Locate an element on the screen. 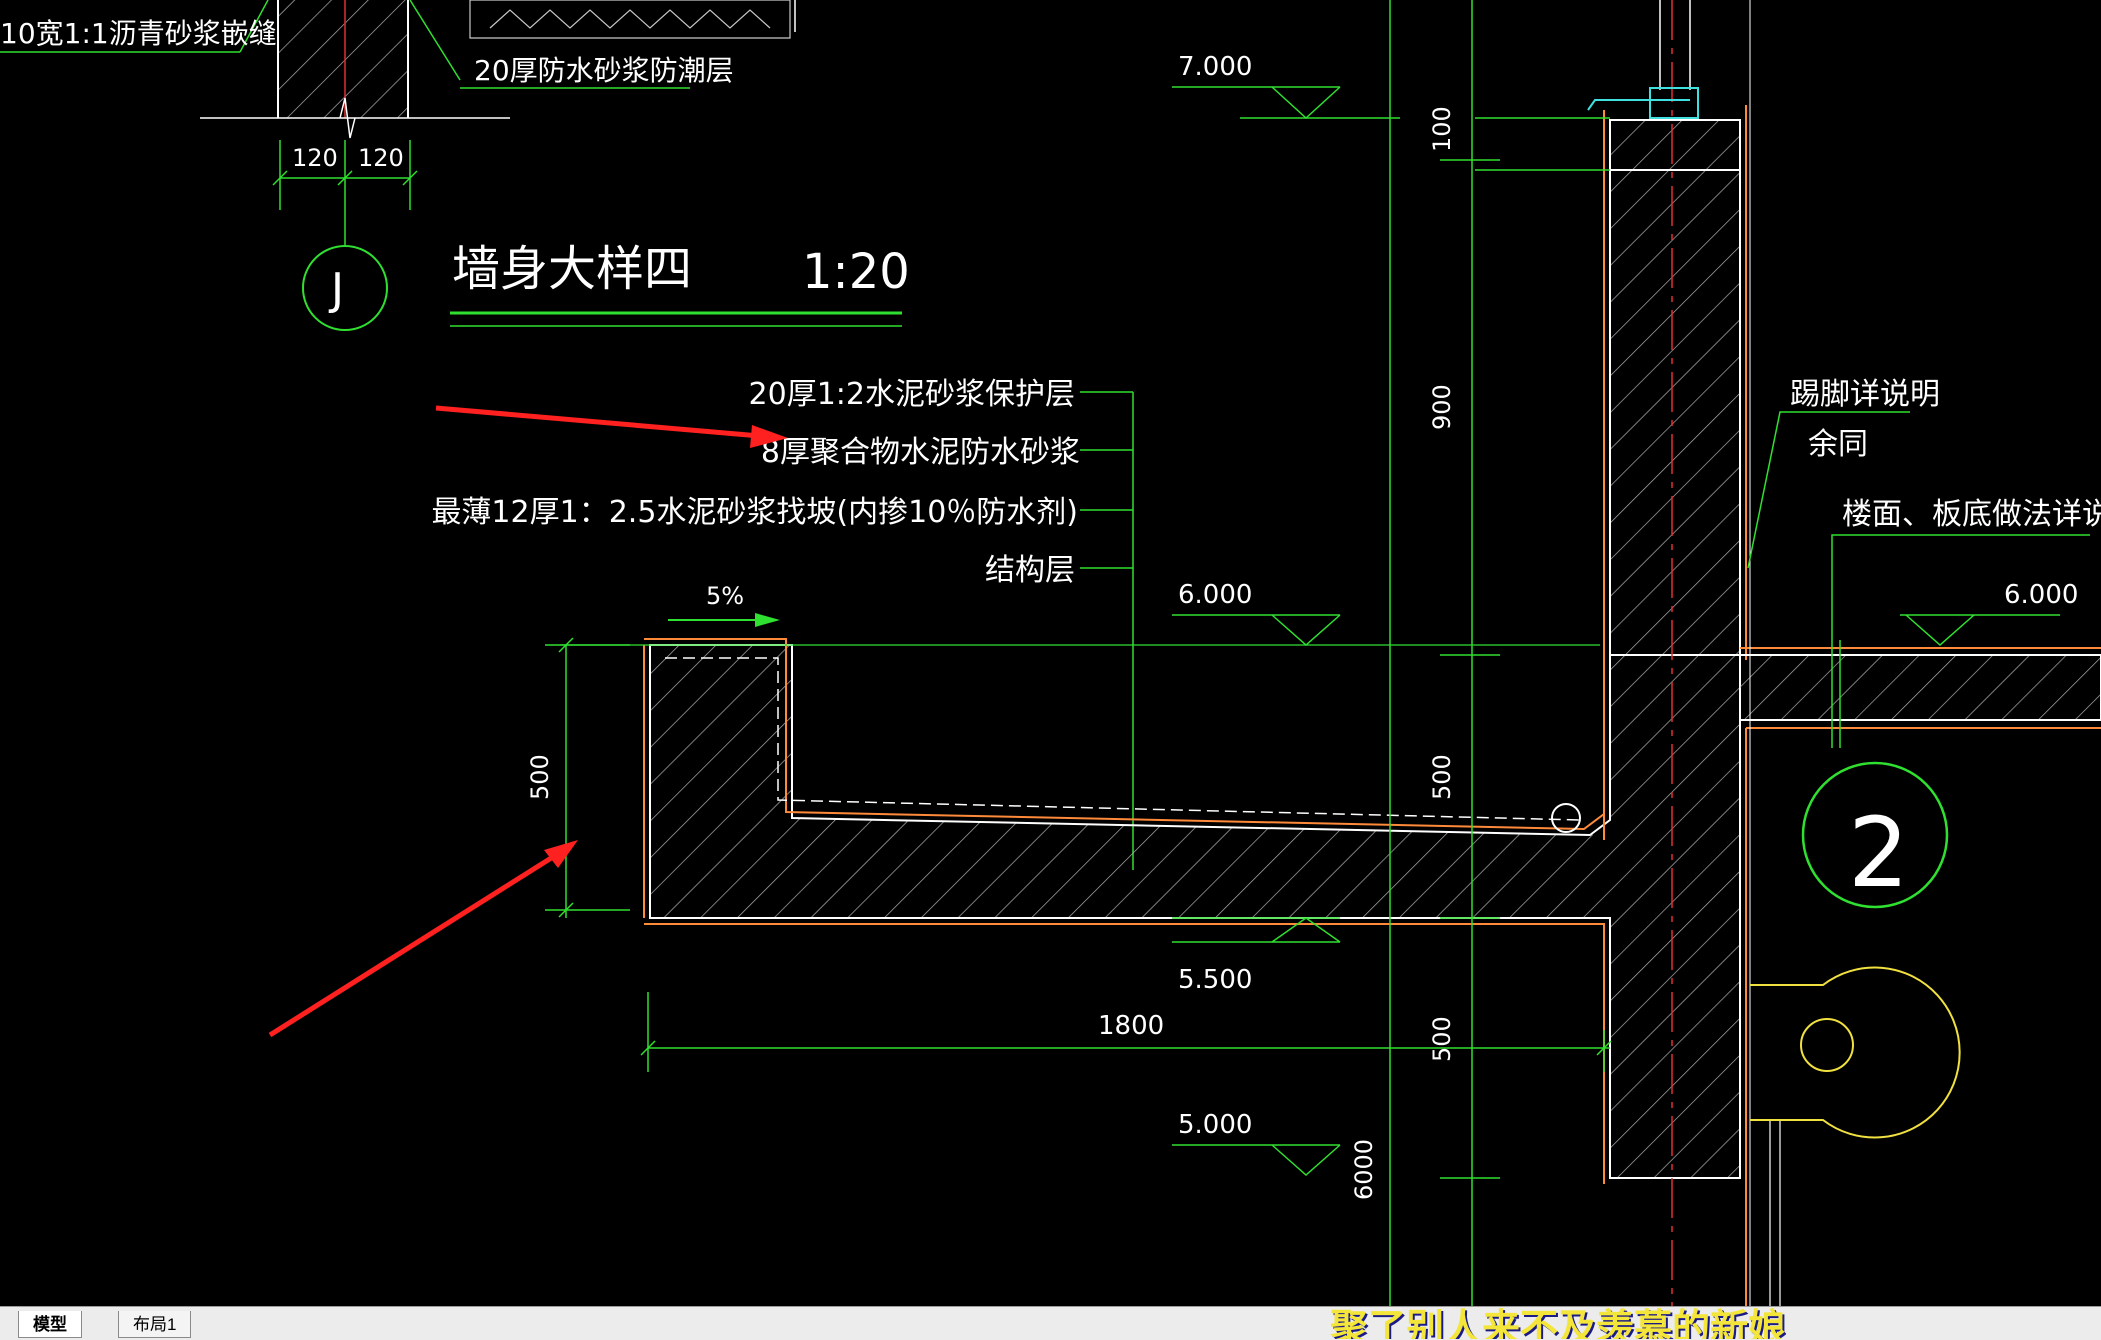 The width and height of the screenshot is (2101, 1340). elevation-6000-left: 6.000 is located at coordinates (1215, 595).